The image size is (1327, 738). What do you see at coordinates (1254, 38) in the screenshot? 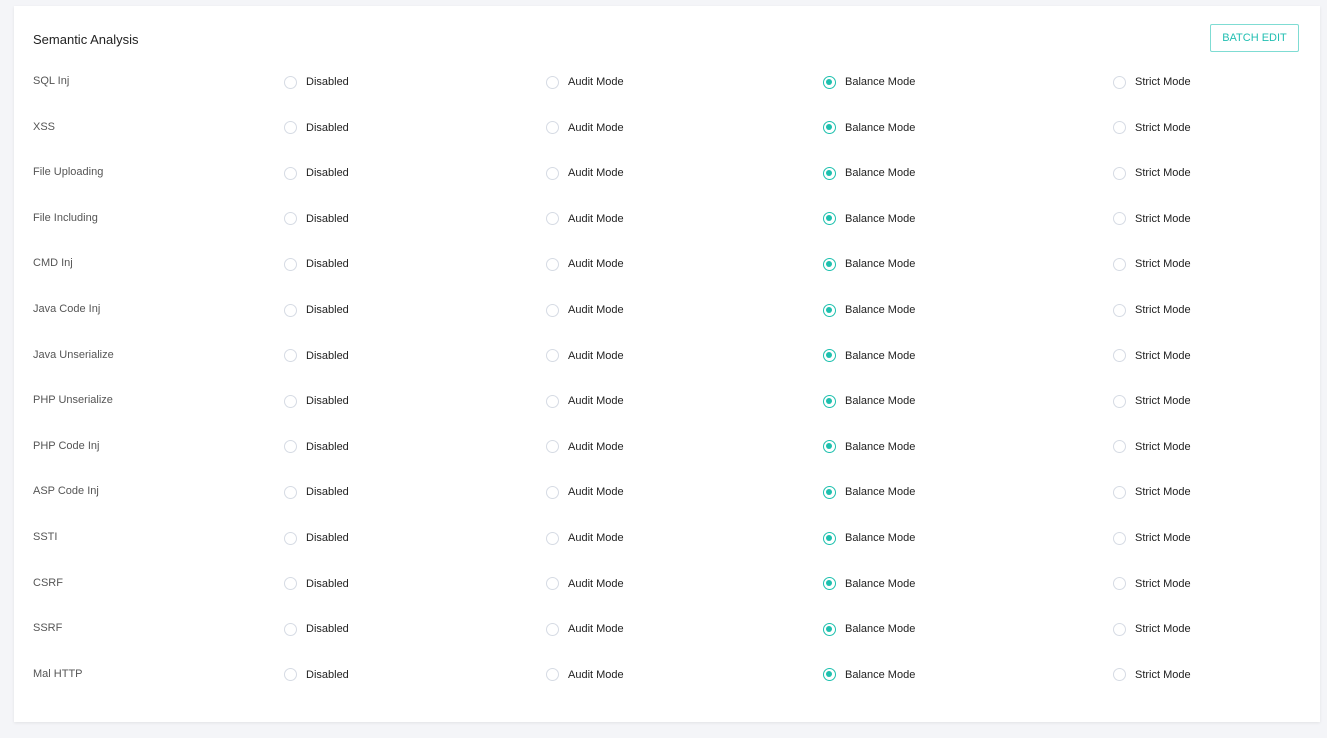
I see `batch-edit-button: BATCH EDIT` at bounding box center [1254, 38].